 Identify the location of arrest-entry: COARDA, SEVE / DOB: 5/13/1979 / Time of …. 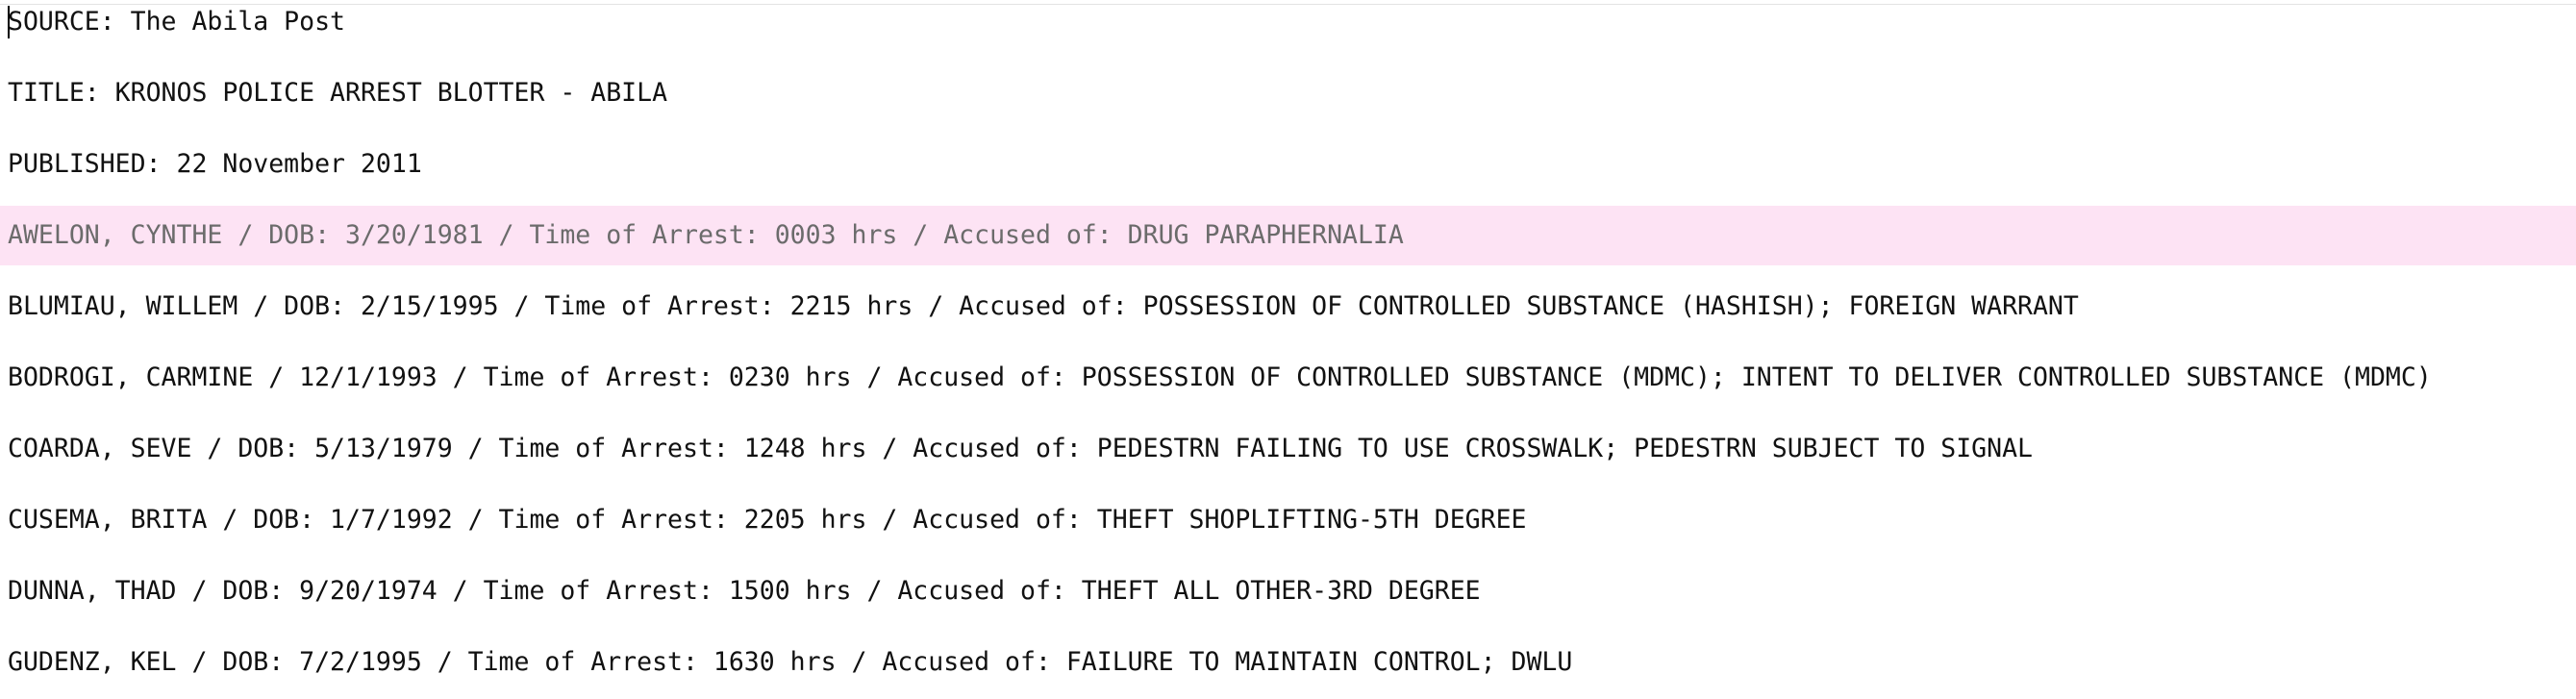
(1020, 448).